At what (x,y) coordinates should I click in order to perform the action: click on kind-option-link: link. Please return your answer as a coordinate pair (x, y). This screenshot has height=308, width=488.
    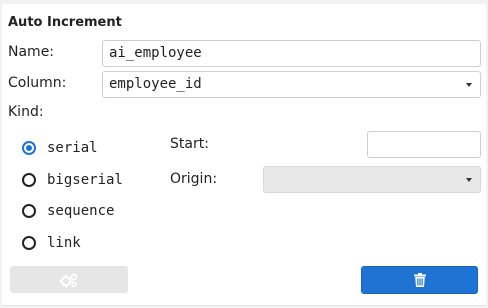
    Looking at the image, I should click on (51, 243).